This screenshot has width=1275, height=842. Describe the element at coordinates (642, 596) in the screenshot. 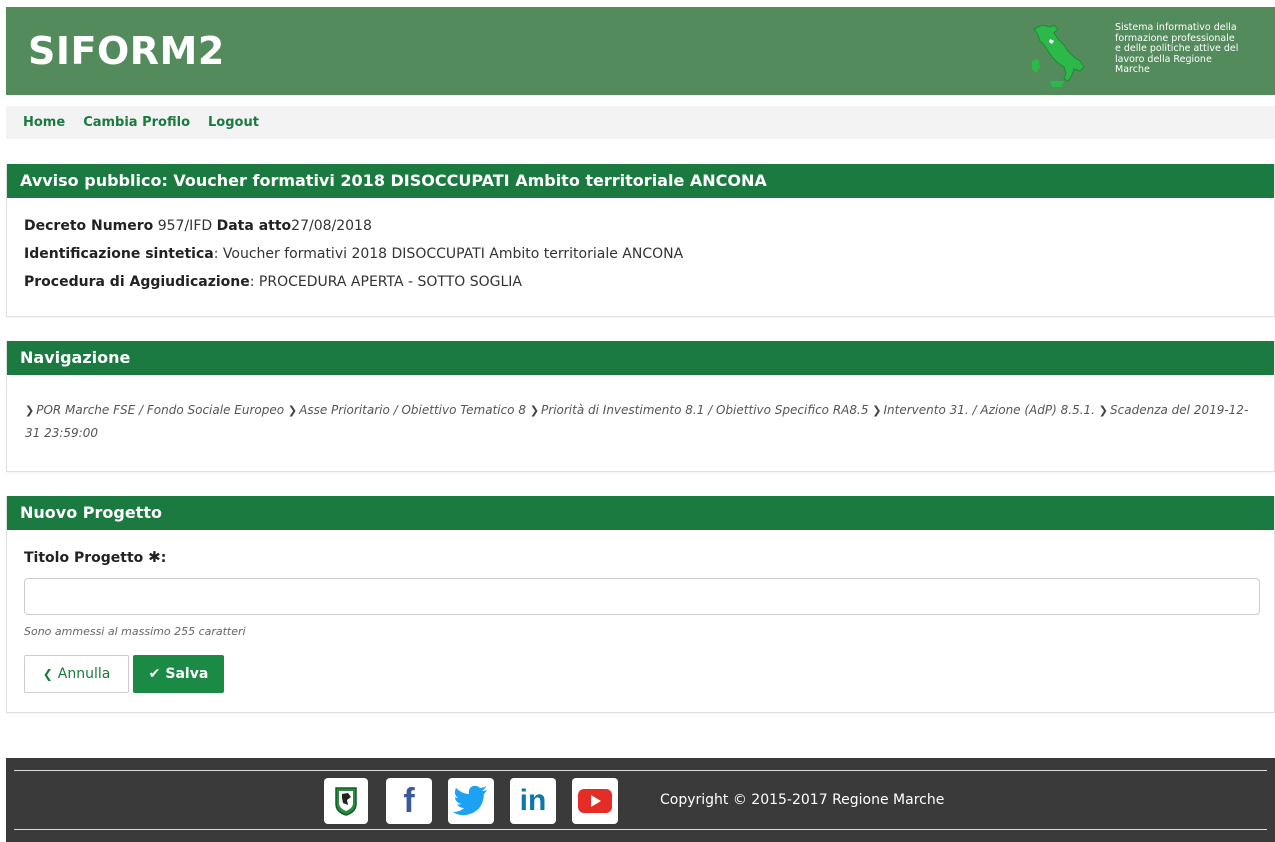

I see `project-title-input` at that location.